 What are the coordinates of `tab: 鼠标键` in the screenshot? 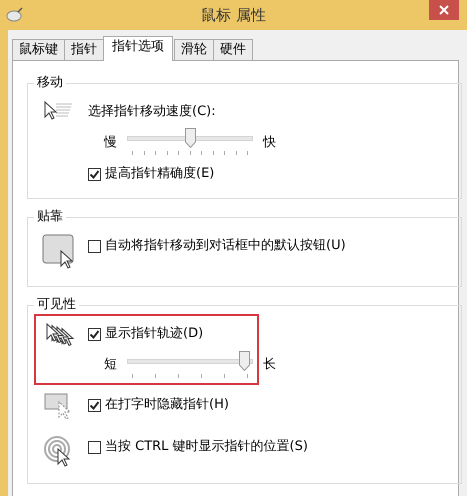 It's located at (38, 49).